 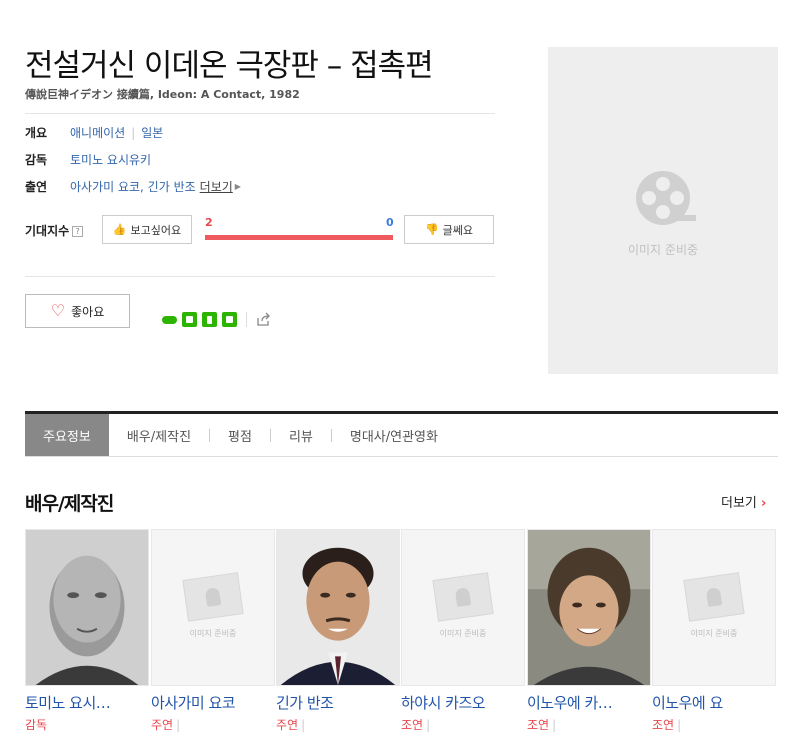 I want to click on cast-card: 이미지 준비중 아사가미 요코 주연 |, so click(x=213, y=631).